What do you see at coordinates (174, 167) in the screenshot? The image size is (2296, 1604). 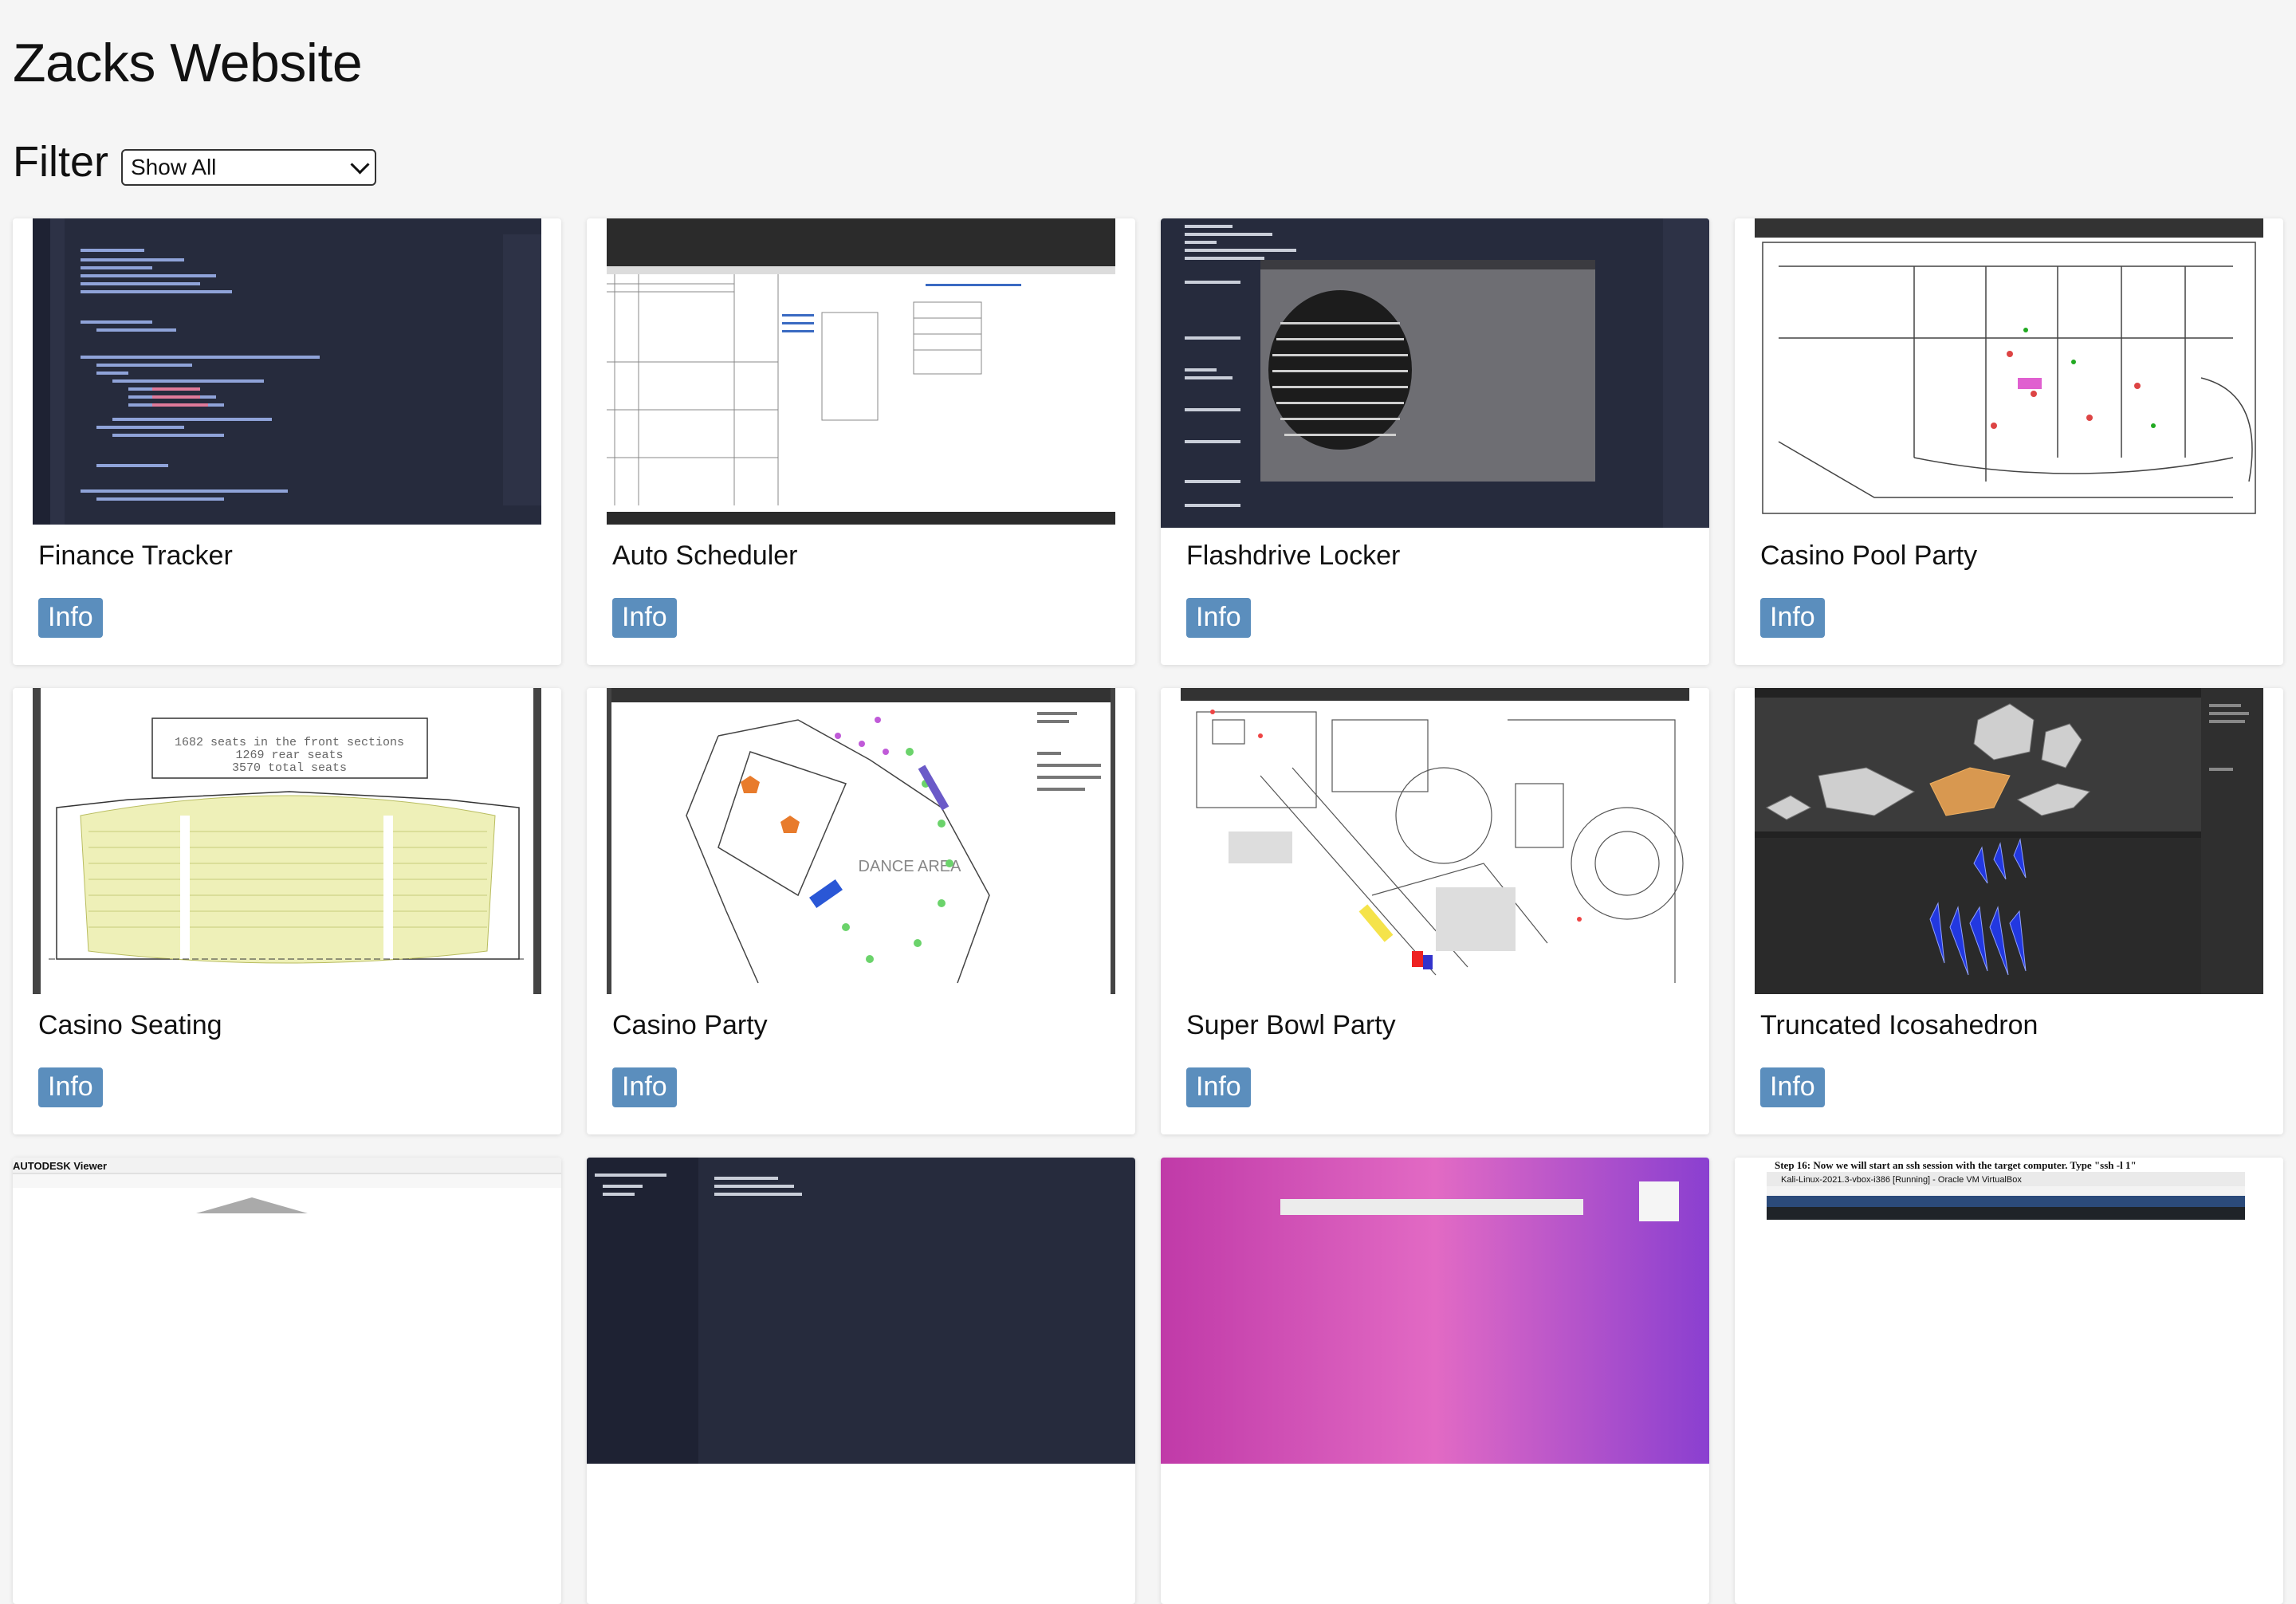 I see `filter-selected-value: Show All` at bounding box center [174, 167].